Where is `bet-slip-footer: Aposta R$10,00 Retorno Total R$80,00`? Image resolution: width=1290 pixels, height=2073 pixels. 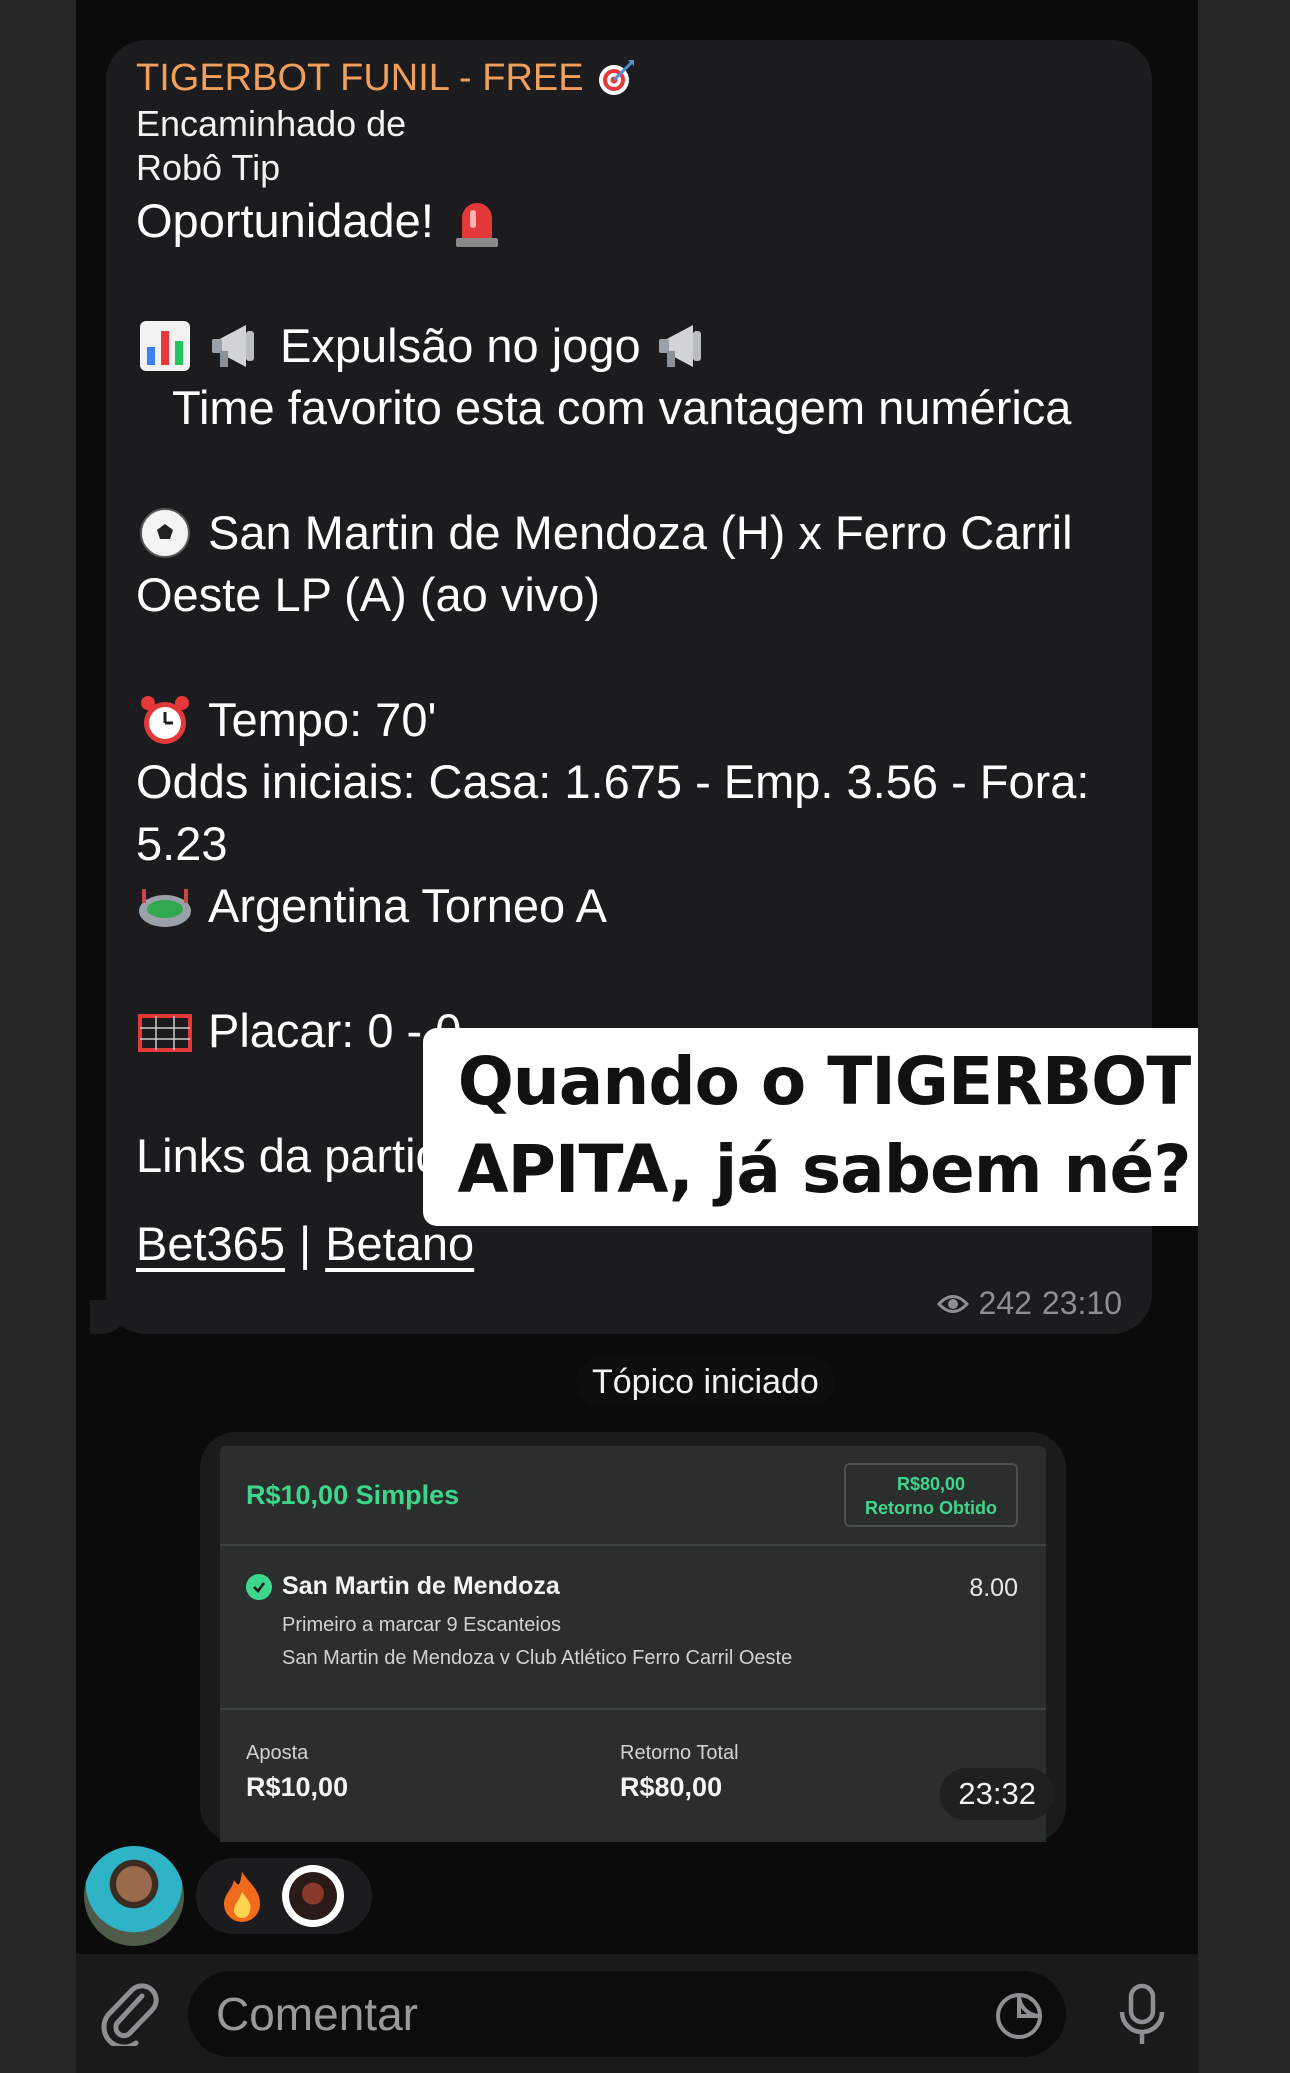 bet-slip-footer: Aposta R$10,00 Retorno Total R$80,00 is located at coordinates (633, 1758).